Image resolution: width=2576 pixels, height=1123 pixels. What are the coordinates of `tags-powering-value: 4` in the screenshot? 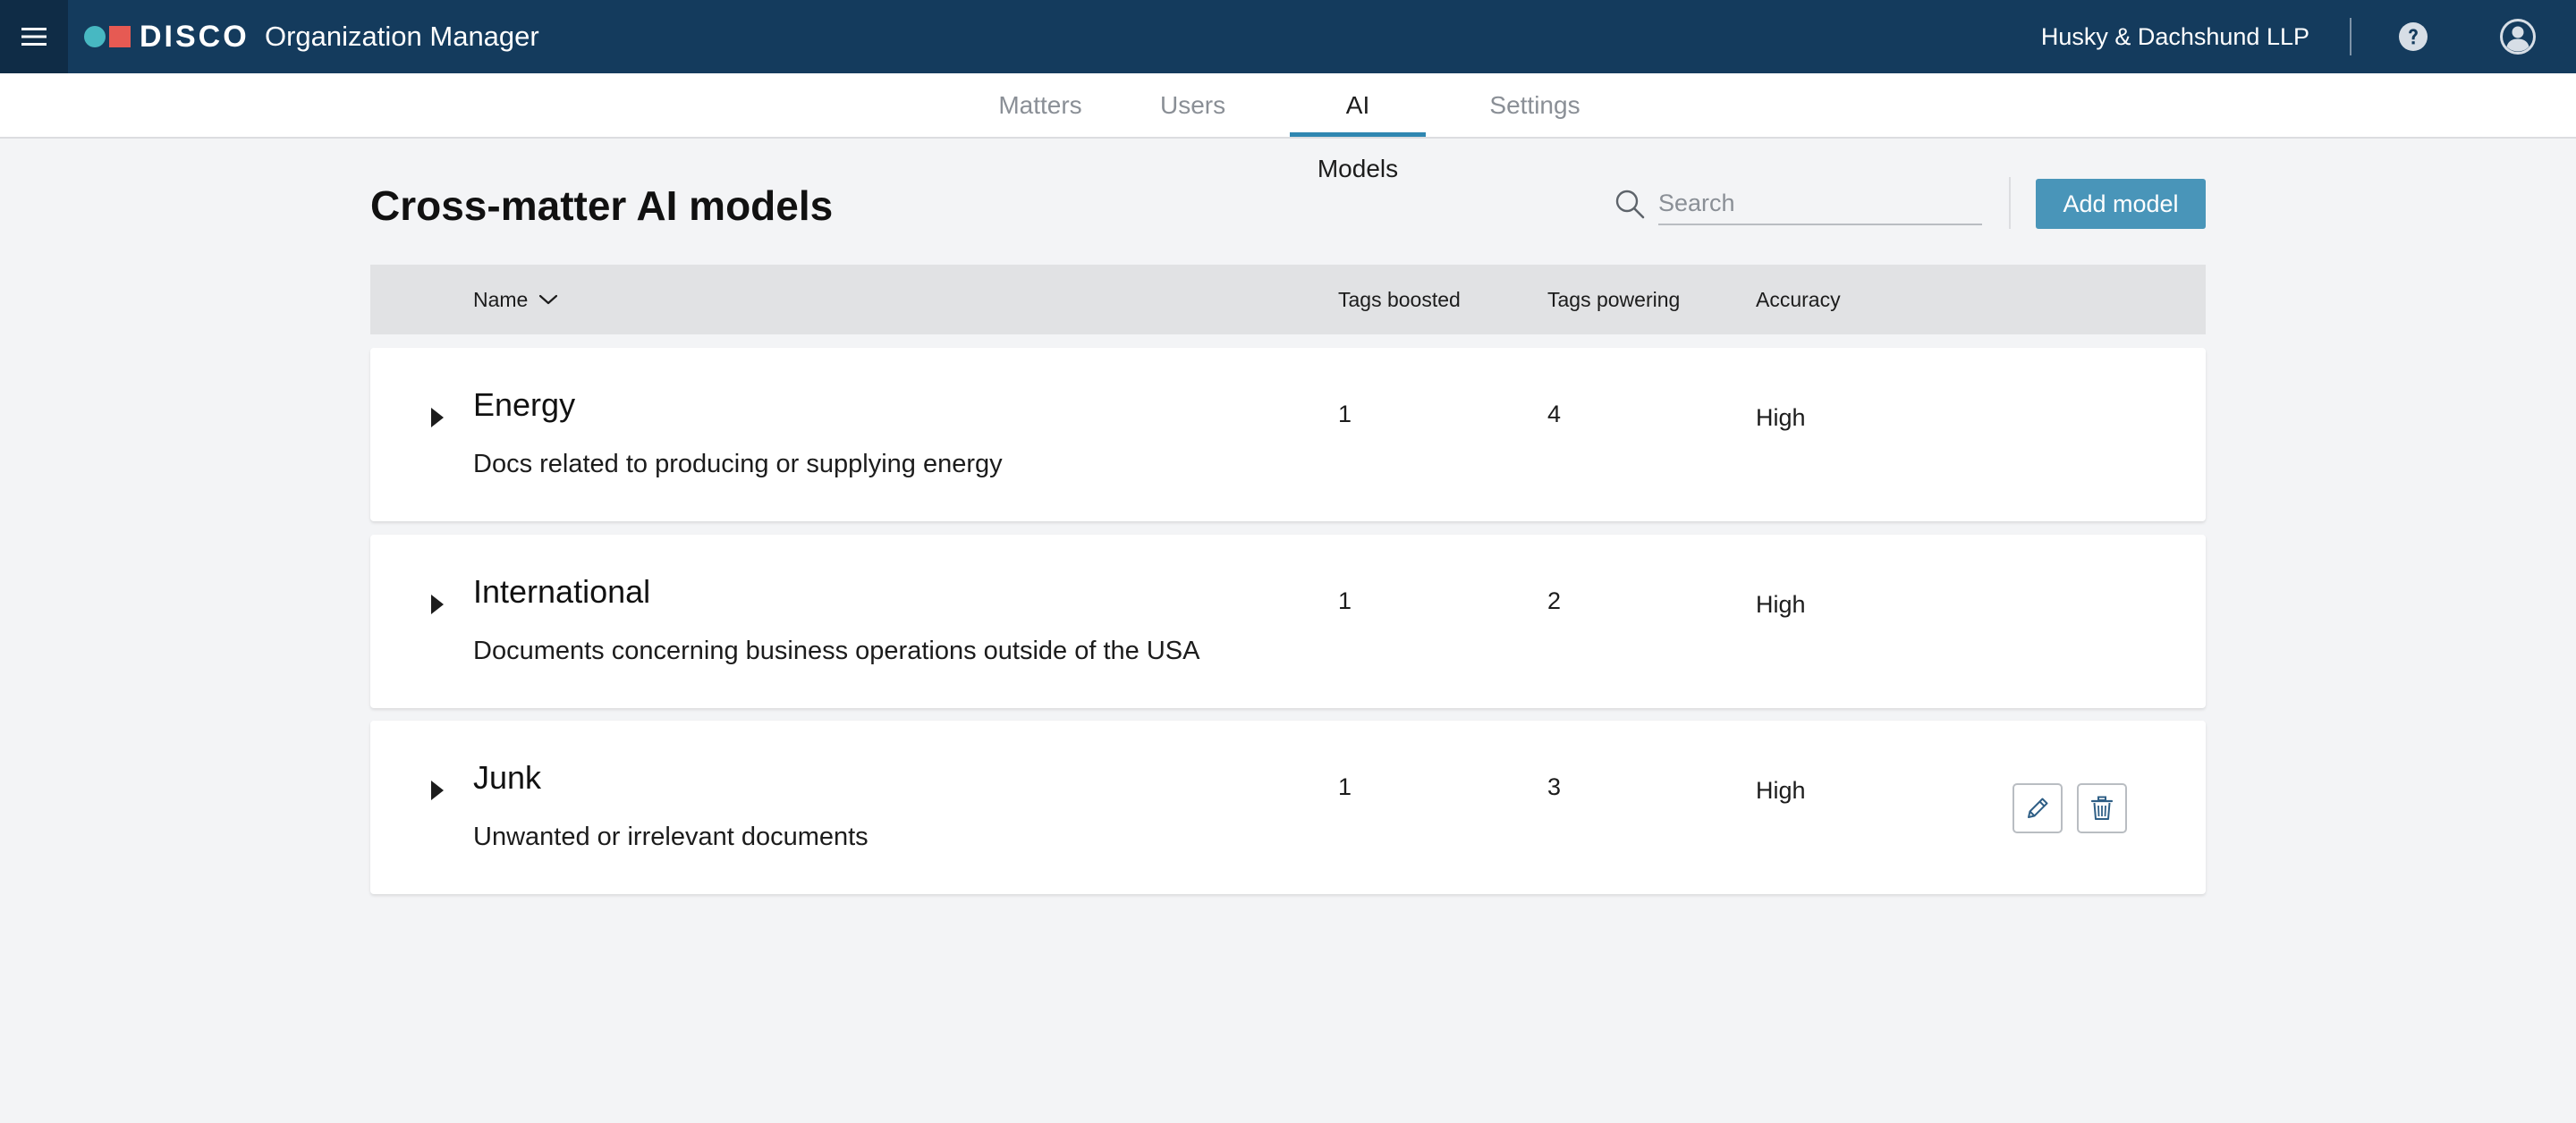 It's located at (1554, 414).